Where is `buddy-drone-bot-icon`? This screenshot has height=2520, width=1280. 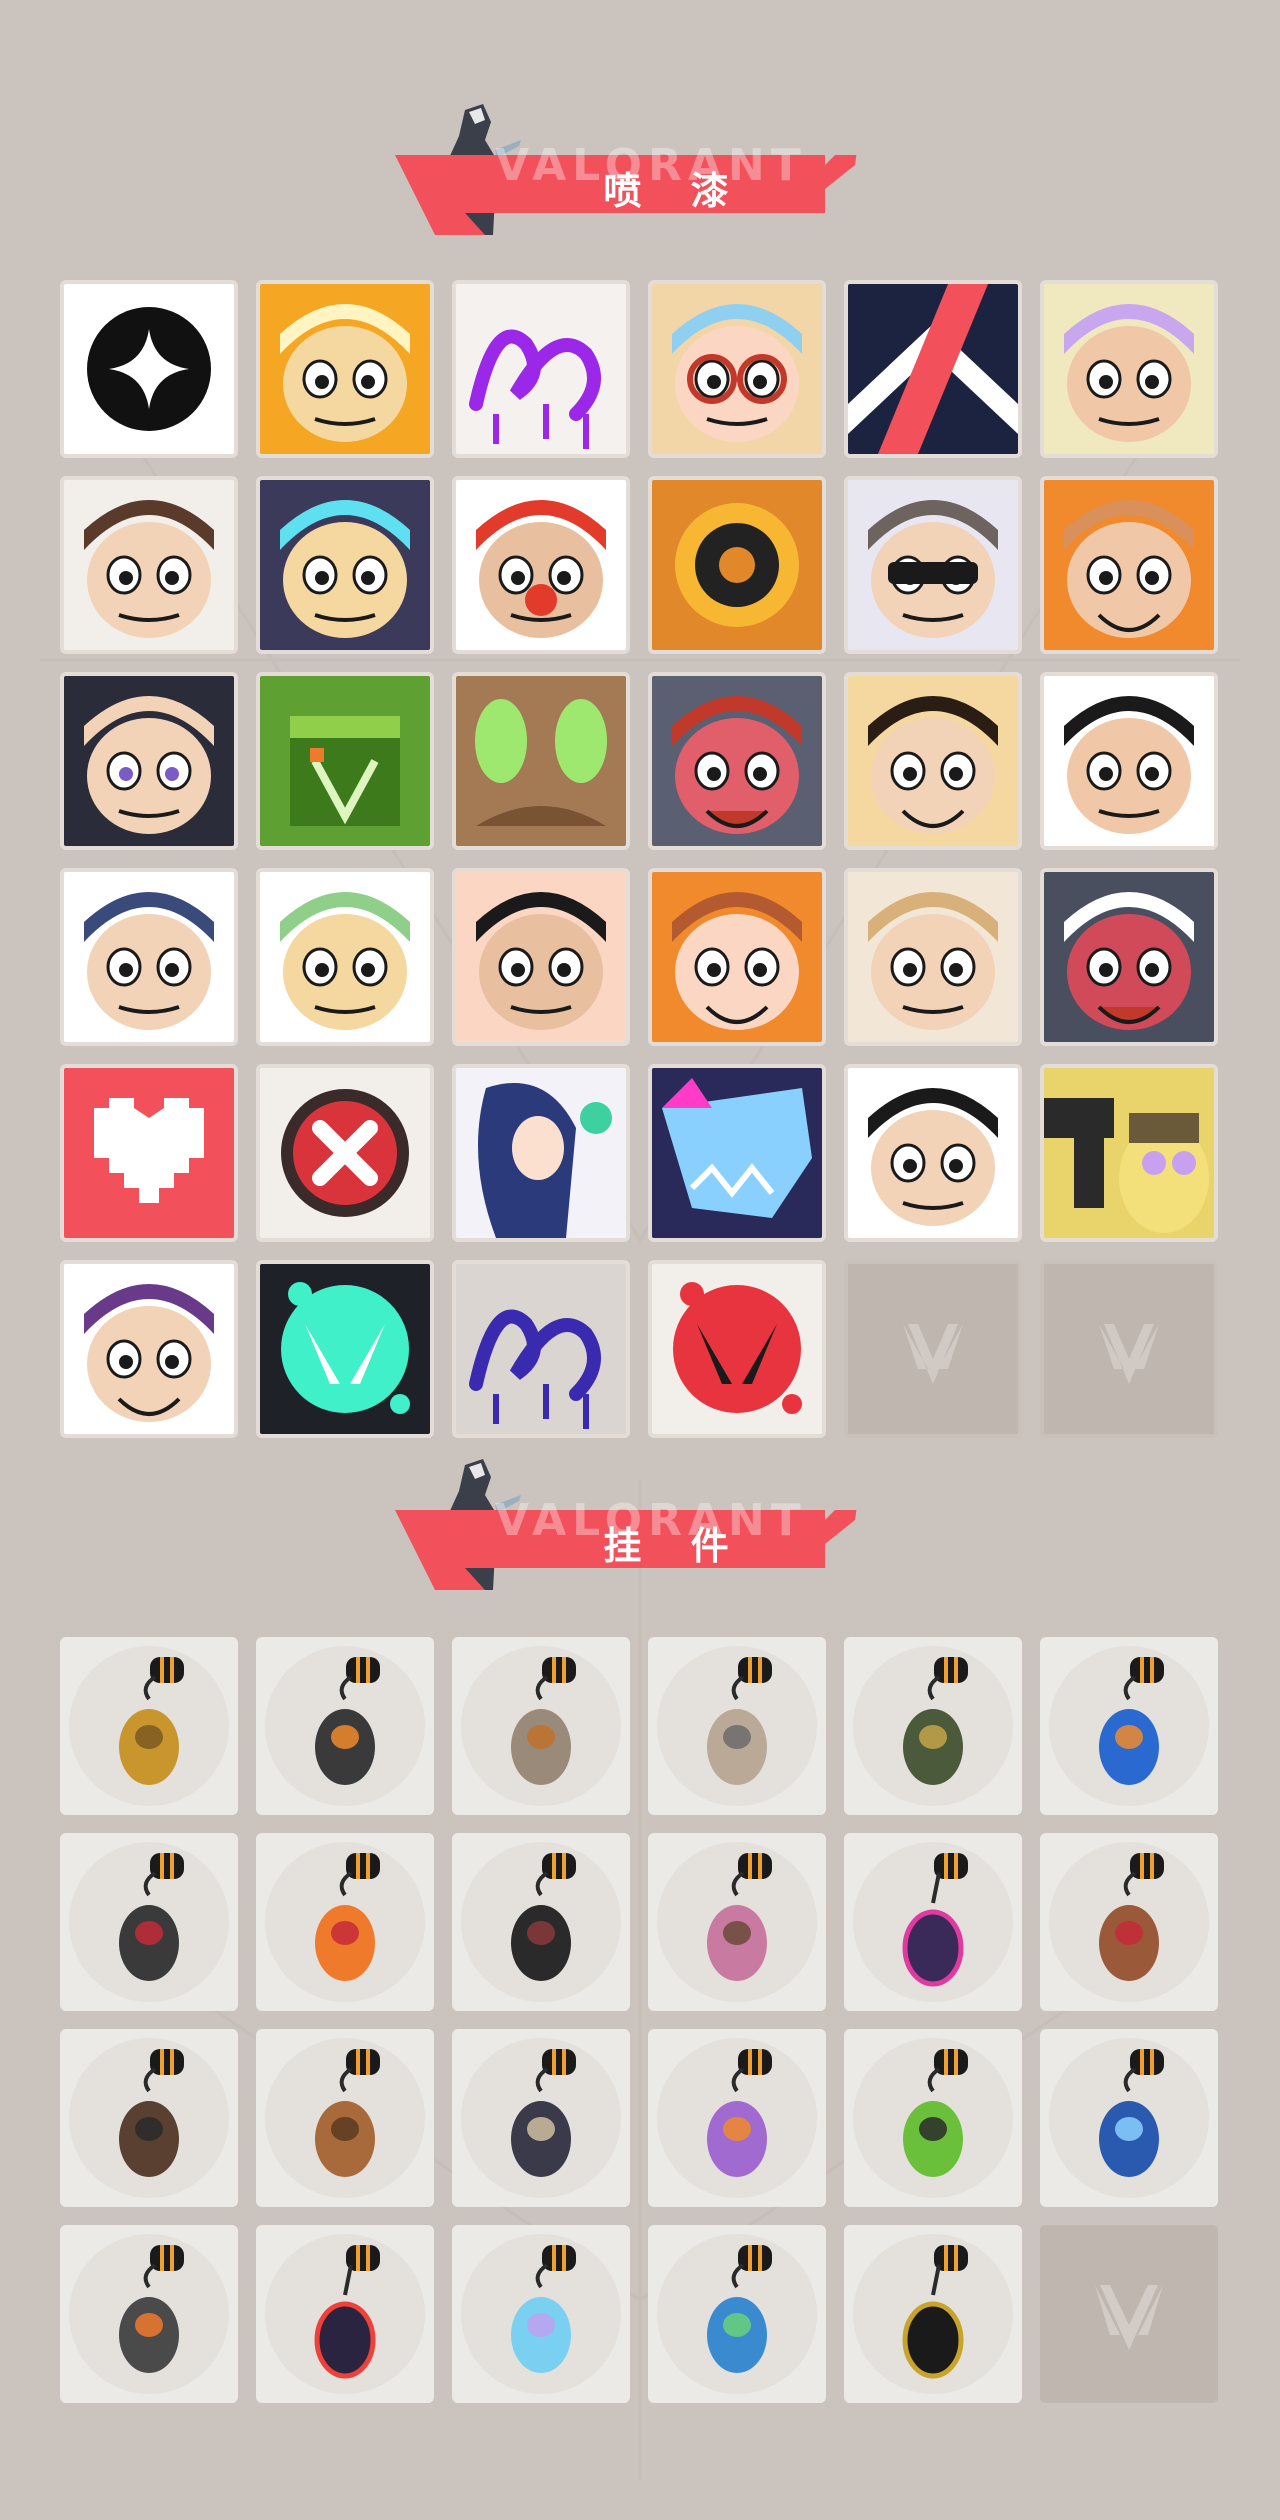 buddy-drone-bot-icon is located at coordinates (345, 1726).